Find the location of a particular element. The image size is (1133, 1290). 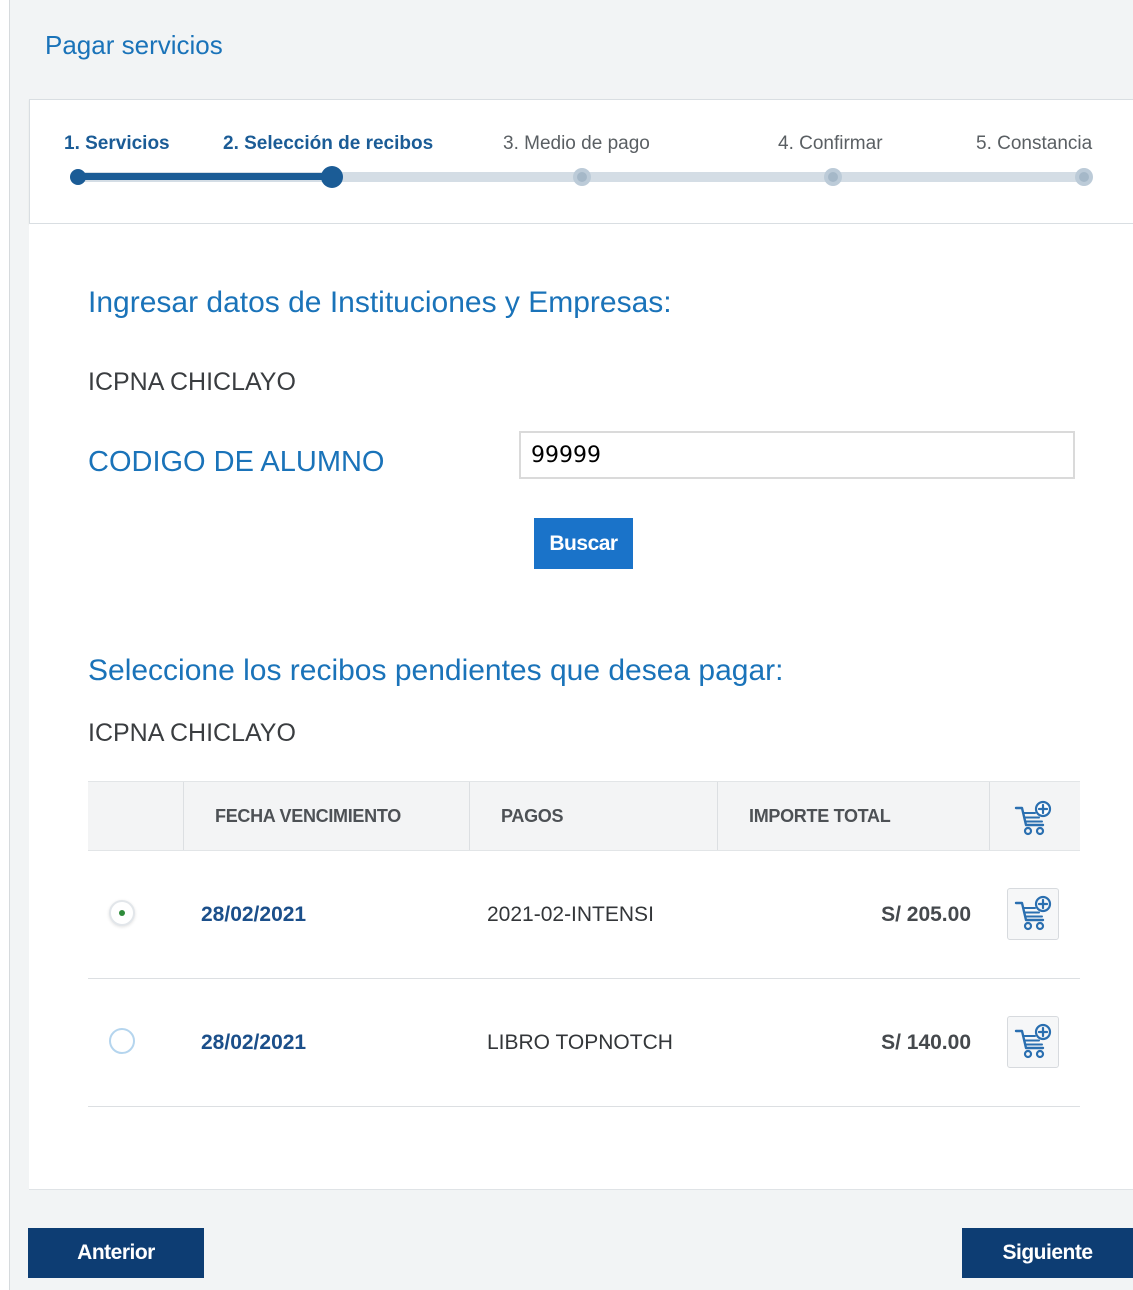

step-2-label: 2. Selección de recibos is located at coordinates (328, 143).